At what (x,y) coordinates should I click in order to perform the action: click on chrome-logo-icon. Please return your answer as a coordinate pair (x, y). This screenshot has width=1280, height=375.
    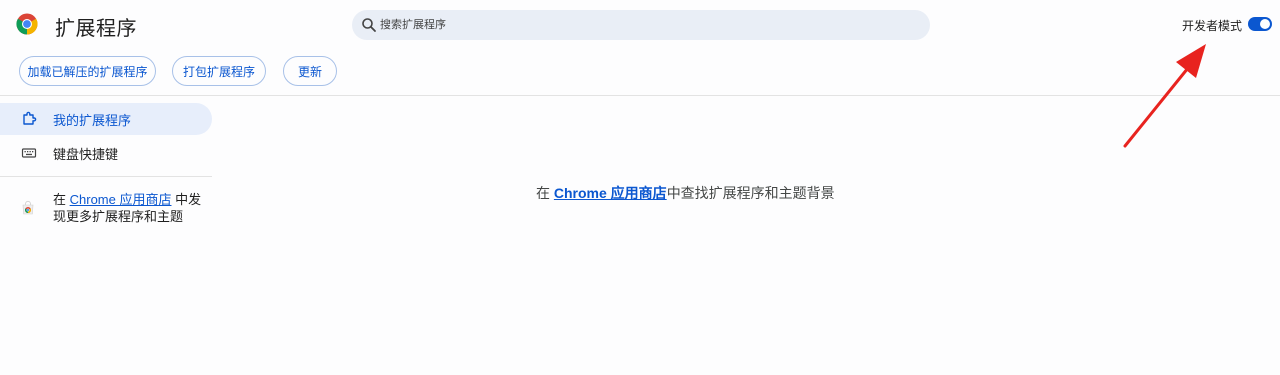
    Looking at the image, I should click on (27, 24).